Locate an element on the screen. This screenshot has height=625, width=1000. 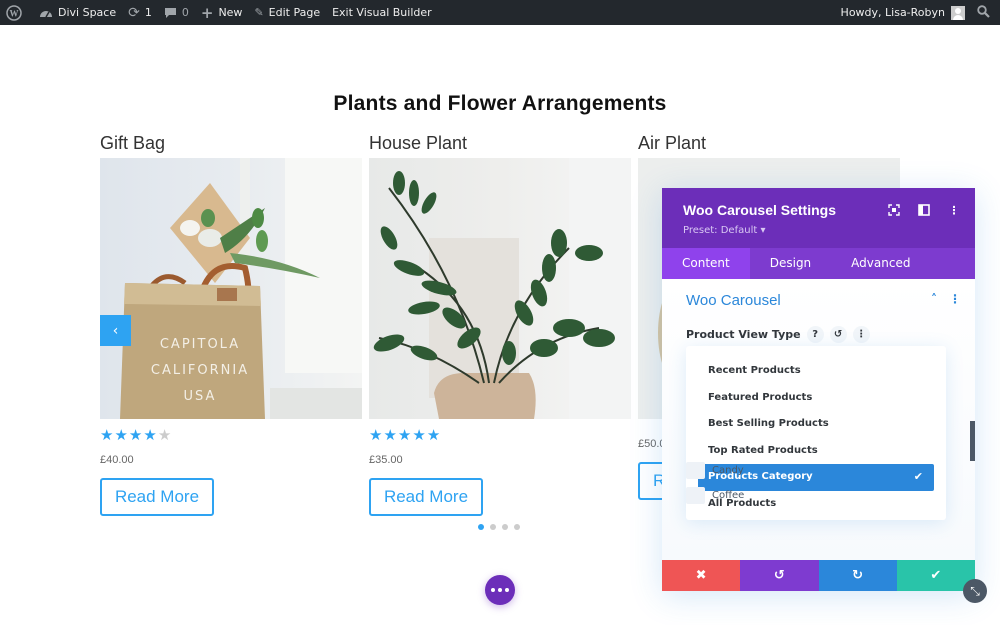
reset-icon: ↺ is located at coordinates (838, 334).